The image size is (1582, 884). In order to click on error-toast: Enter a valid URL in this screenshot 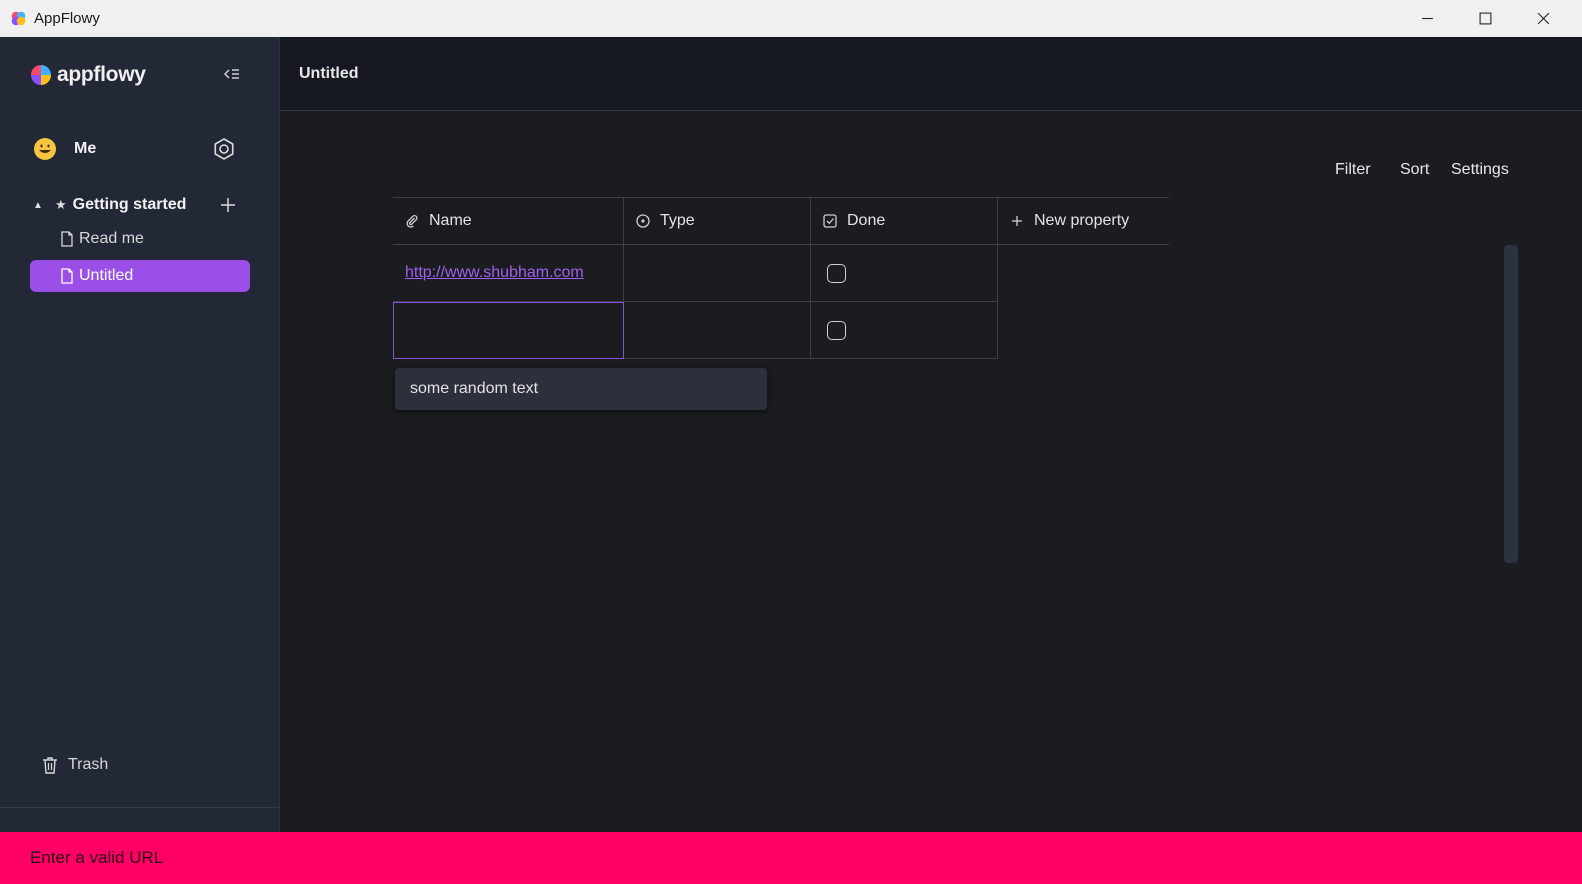, I will do `click(791, 858)`.